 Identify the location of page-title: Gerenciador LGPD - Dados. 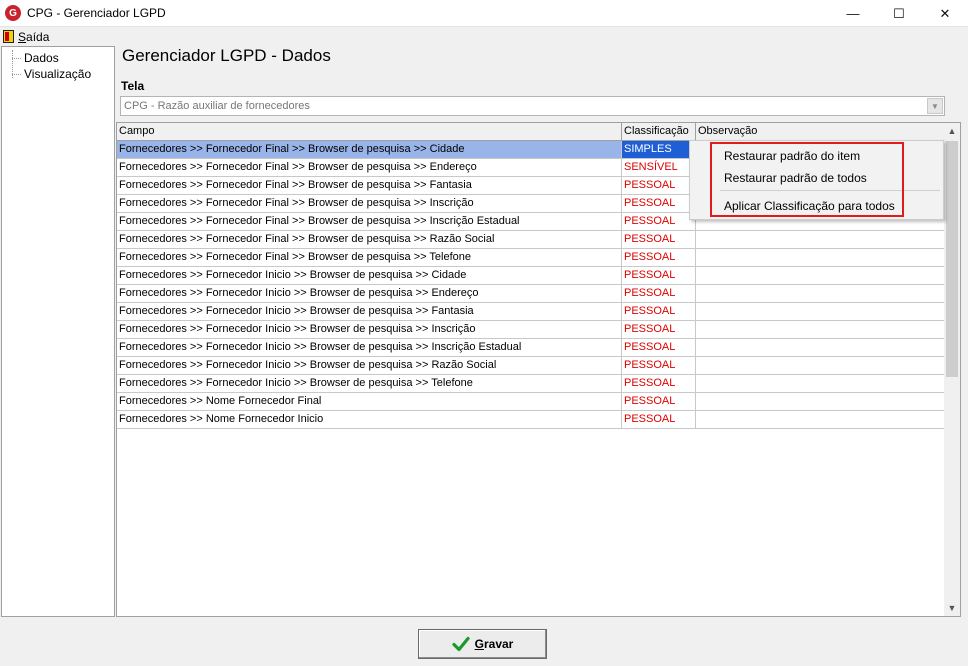
(226, 55).